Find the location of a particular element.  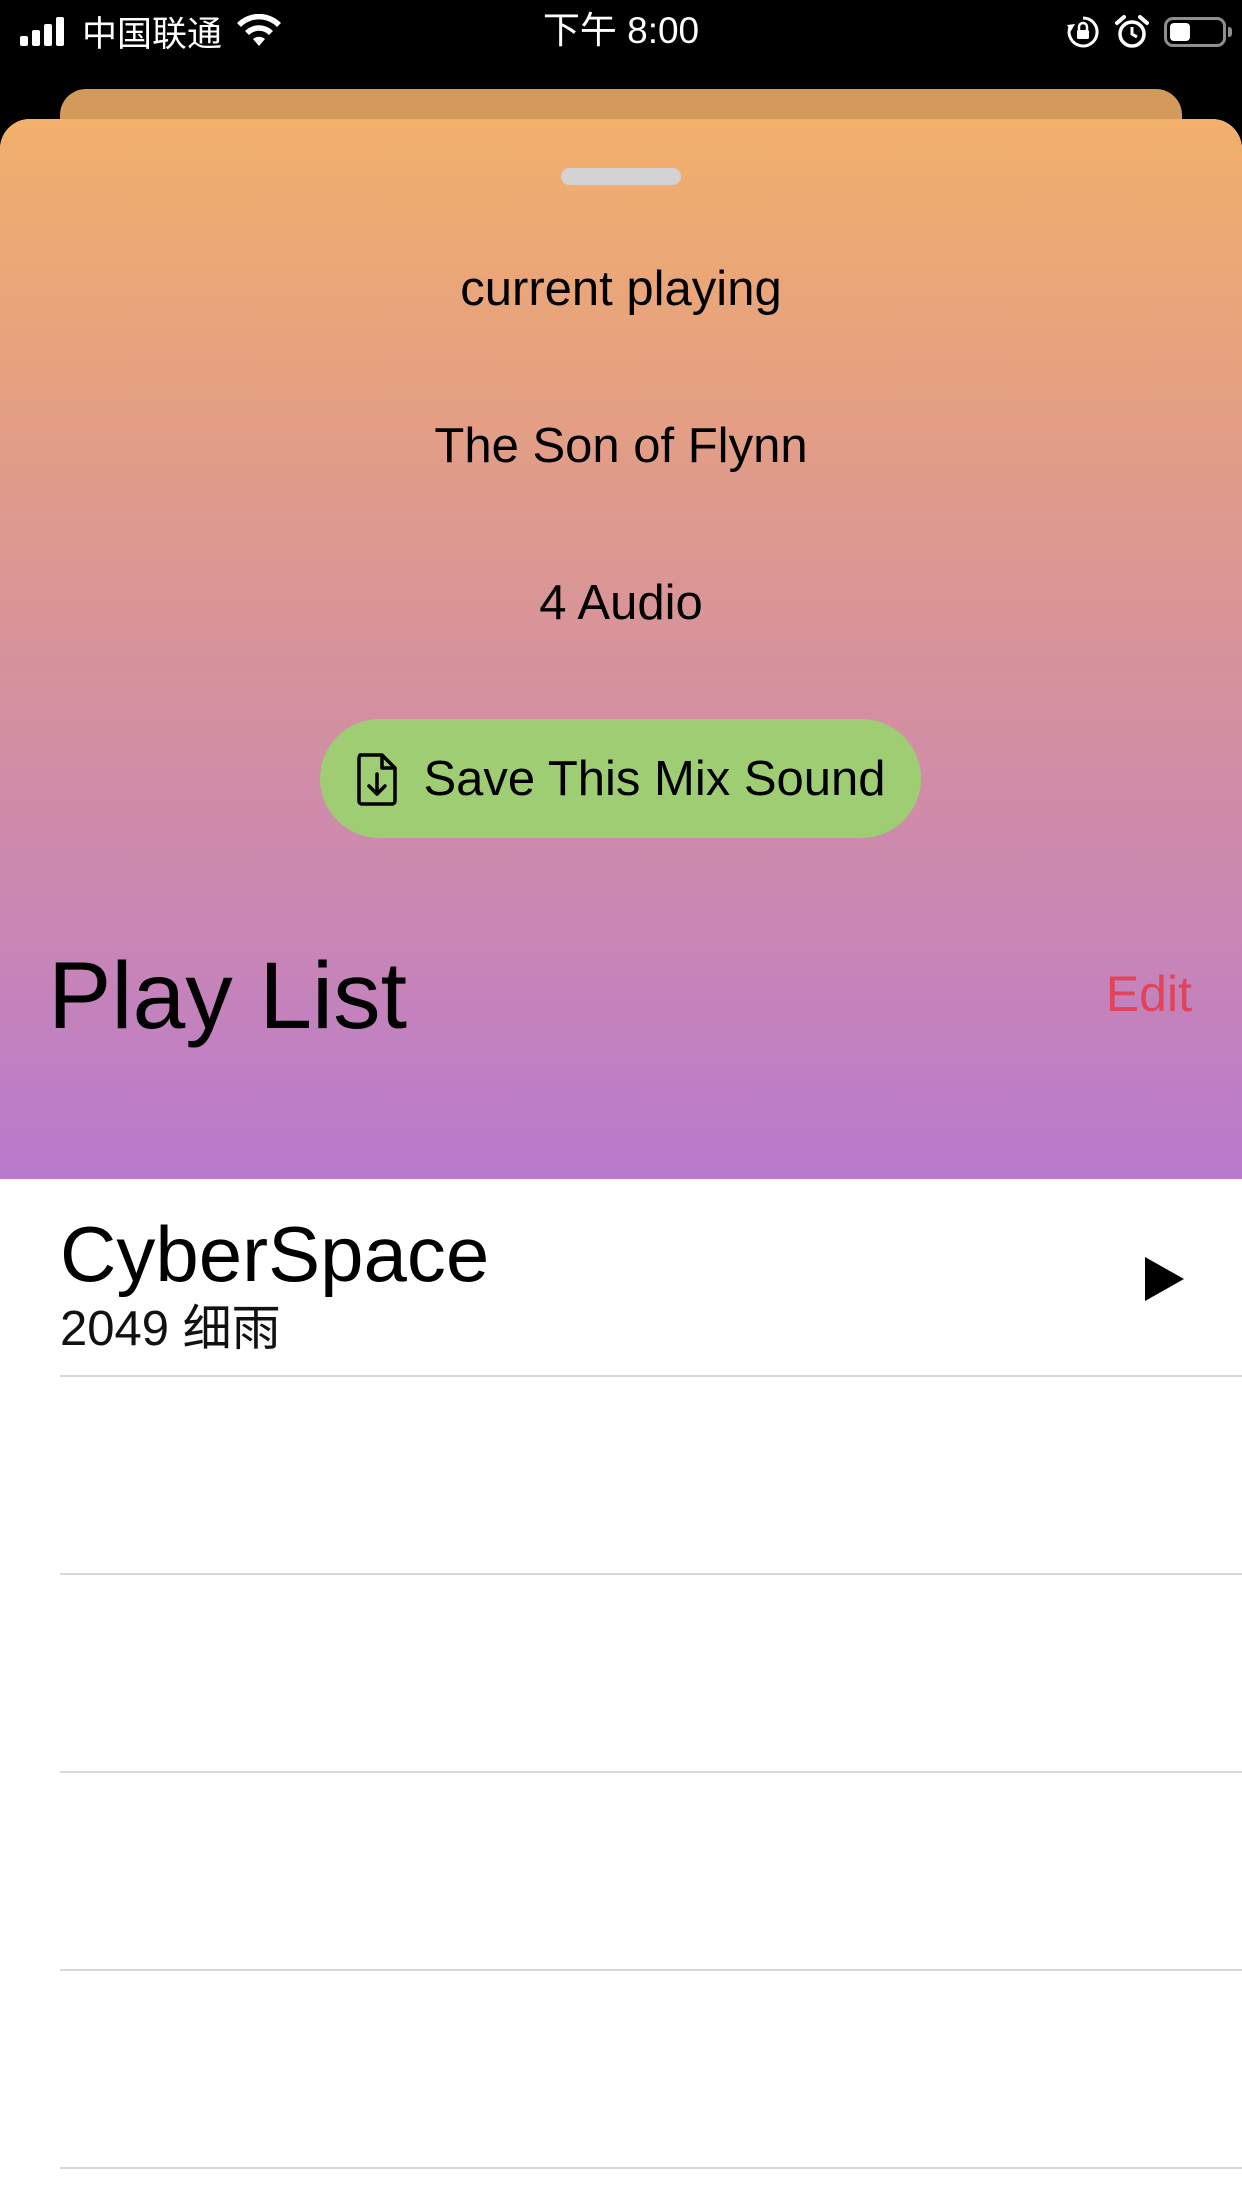

battery-fill is located at coordinates (1180, 32).